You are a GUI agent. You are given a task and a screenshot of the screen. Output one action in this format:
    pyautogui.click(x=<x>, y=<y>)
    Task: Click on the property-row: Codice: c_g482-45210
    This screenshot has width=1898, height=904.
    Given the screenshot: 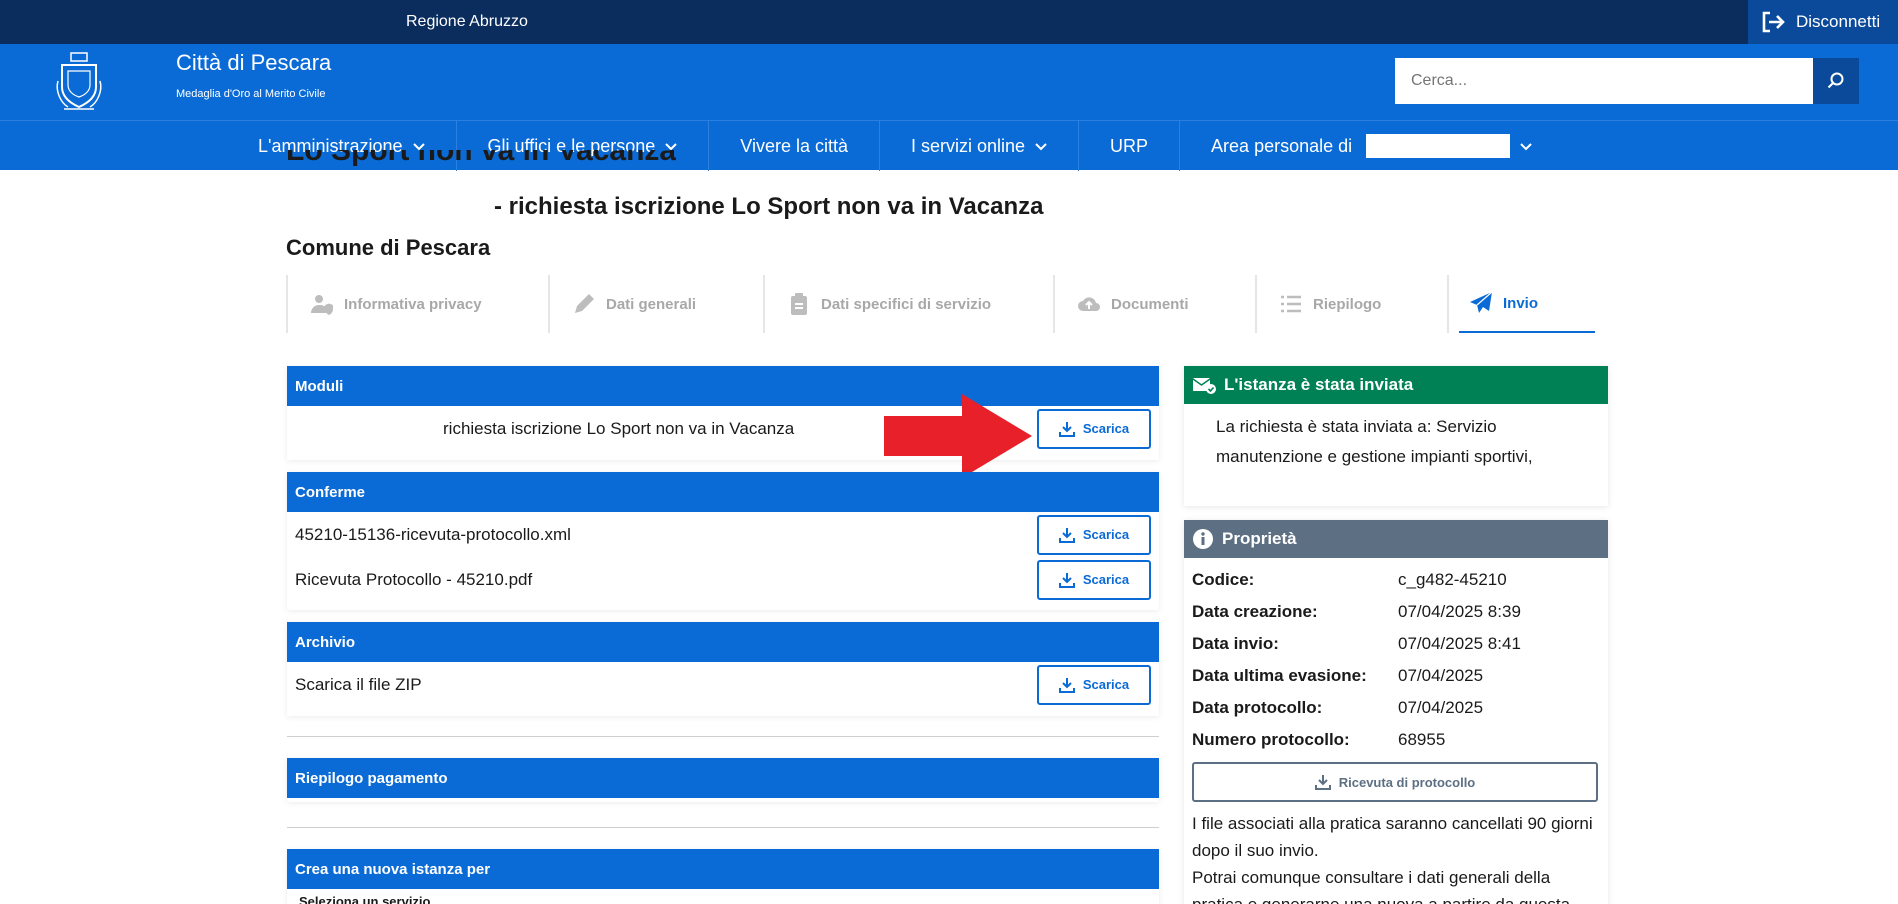 What is the action you would take?
    pyautogui.click(x=1396, y=580)
    